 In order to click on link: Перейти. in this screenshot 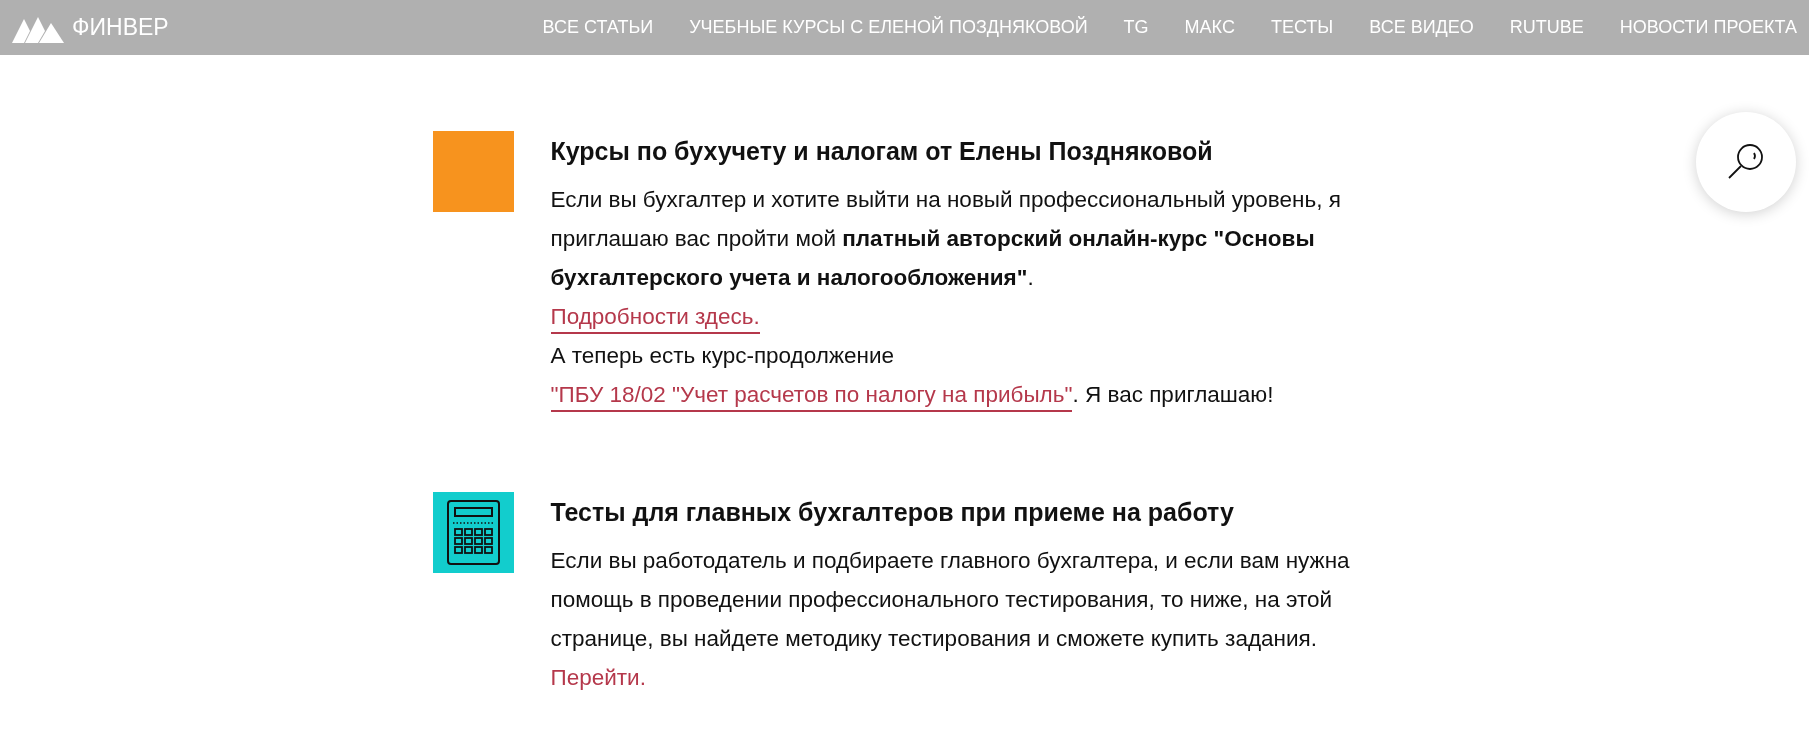, I will do `click(598, 677)`.